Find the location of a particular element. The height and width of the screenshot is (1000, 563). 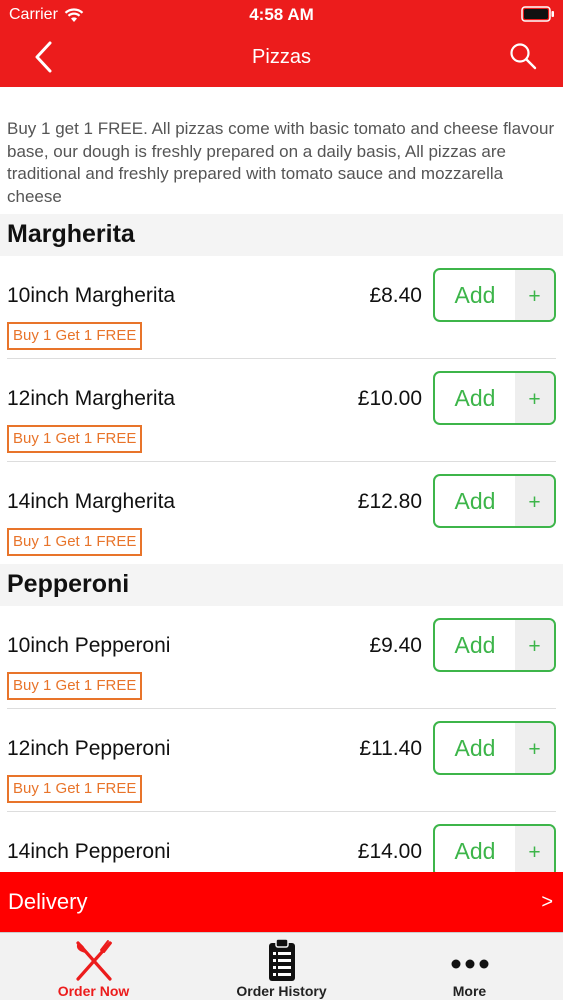

chevron-right-icon: > is located at coordinates (547, 902).